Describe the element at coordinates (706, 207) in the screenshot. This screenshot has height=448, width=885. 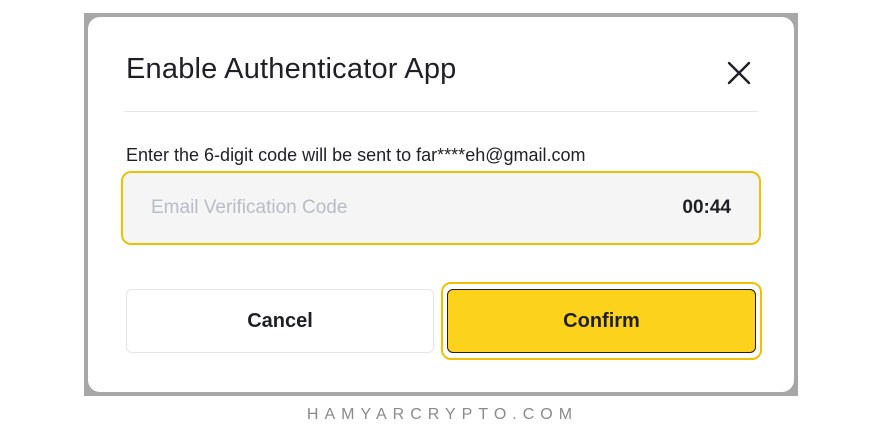
I see `countdown-timer: 00:44` at that location.